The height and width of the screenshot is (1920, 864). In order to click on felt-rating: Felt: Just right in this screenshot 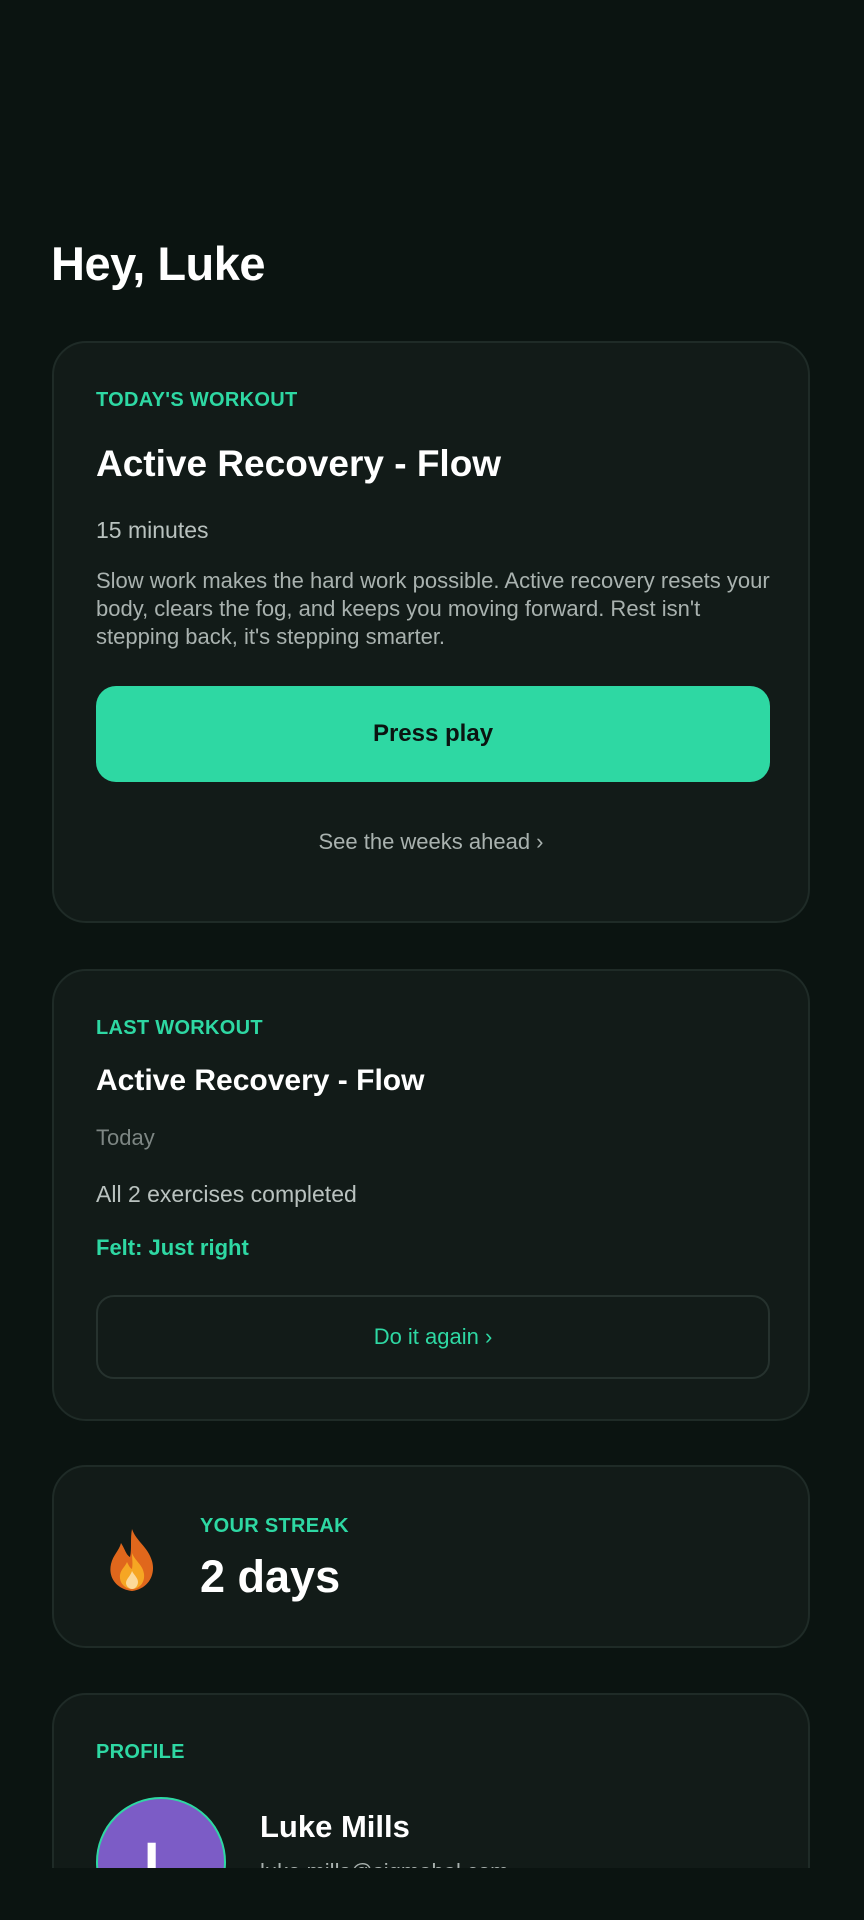, I will do `click(172, 1247)`.